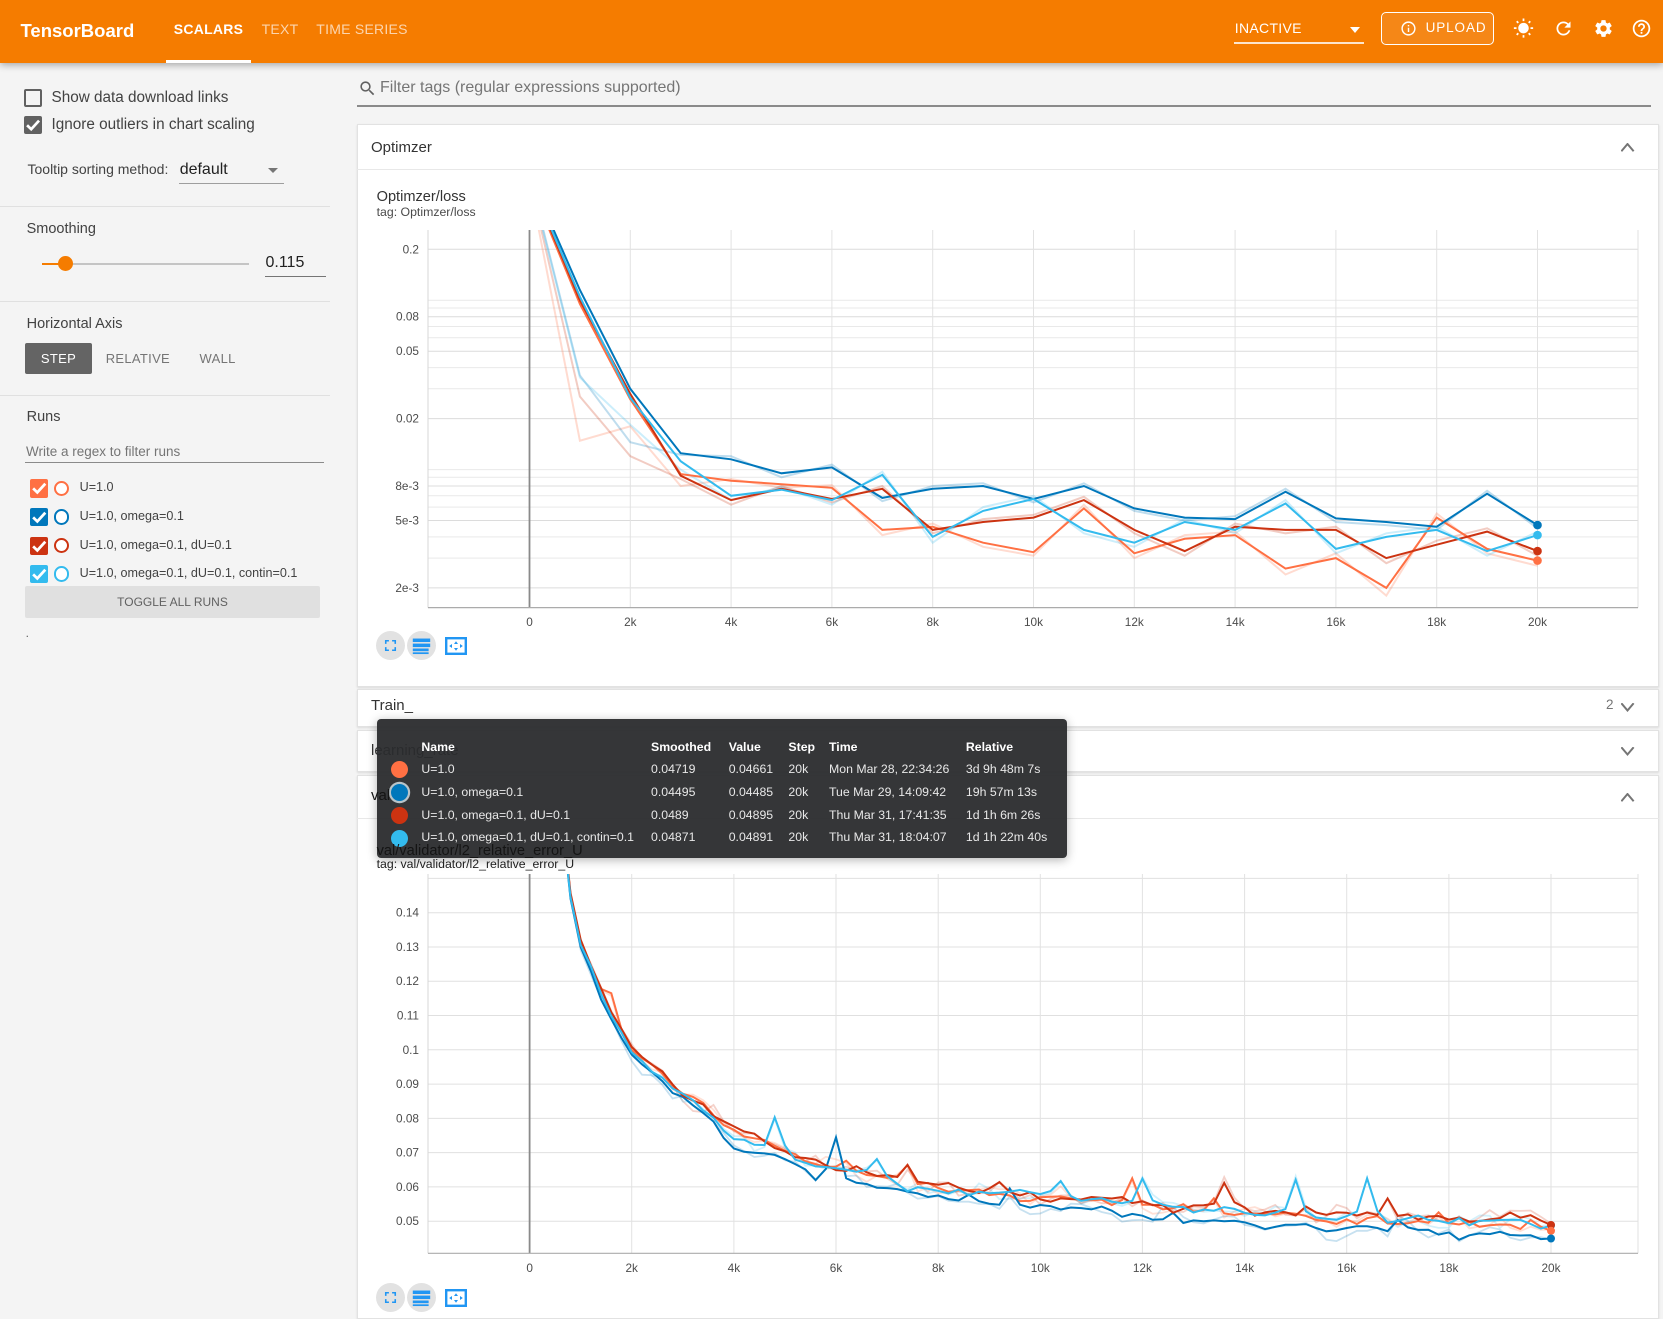 The image size is (1663, 1319). What do you see at coordinates (407, 981) in the screenshot?
I see `svg-text: 0.12` at bounding box center [407, 981].